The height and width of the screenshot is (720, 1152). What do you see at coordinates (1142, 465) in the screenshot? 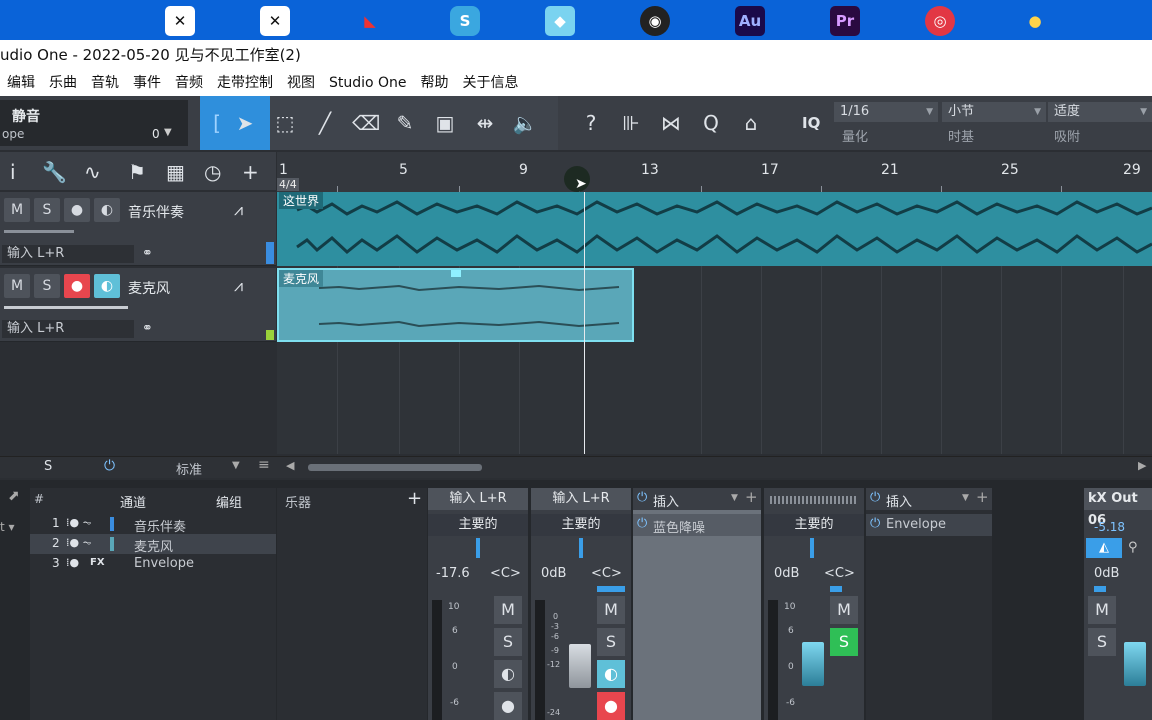
I see `scroll-right-icon: ▶` at bounding box center [1142, 465].